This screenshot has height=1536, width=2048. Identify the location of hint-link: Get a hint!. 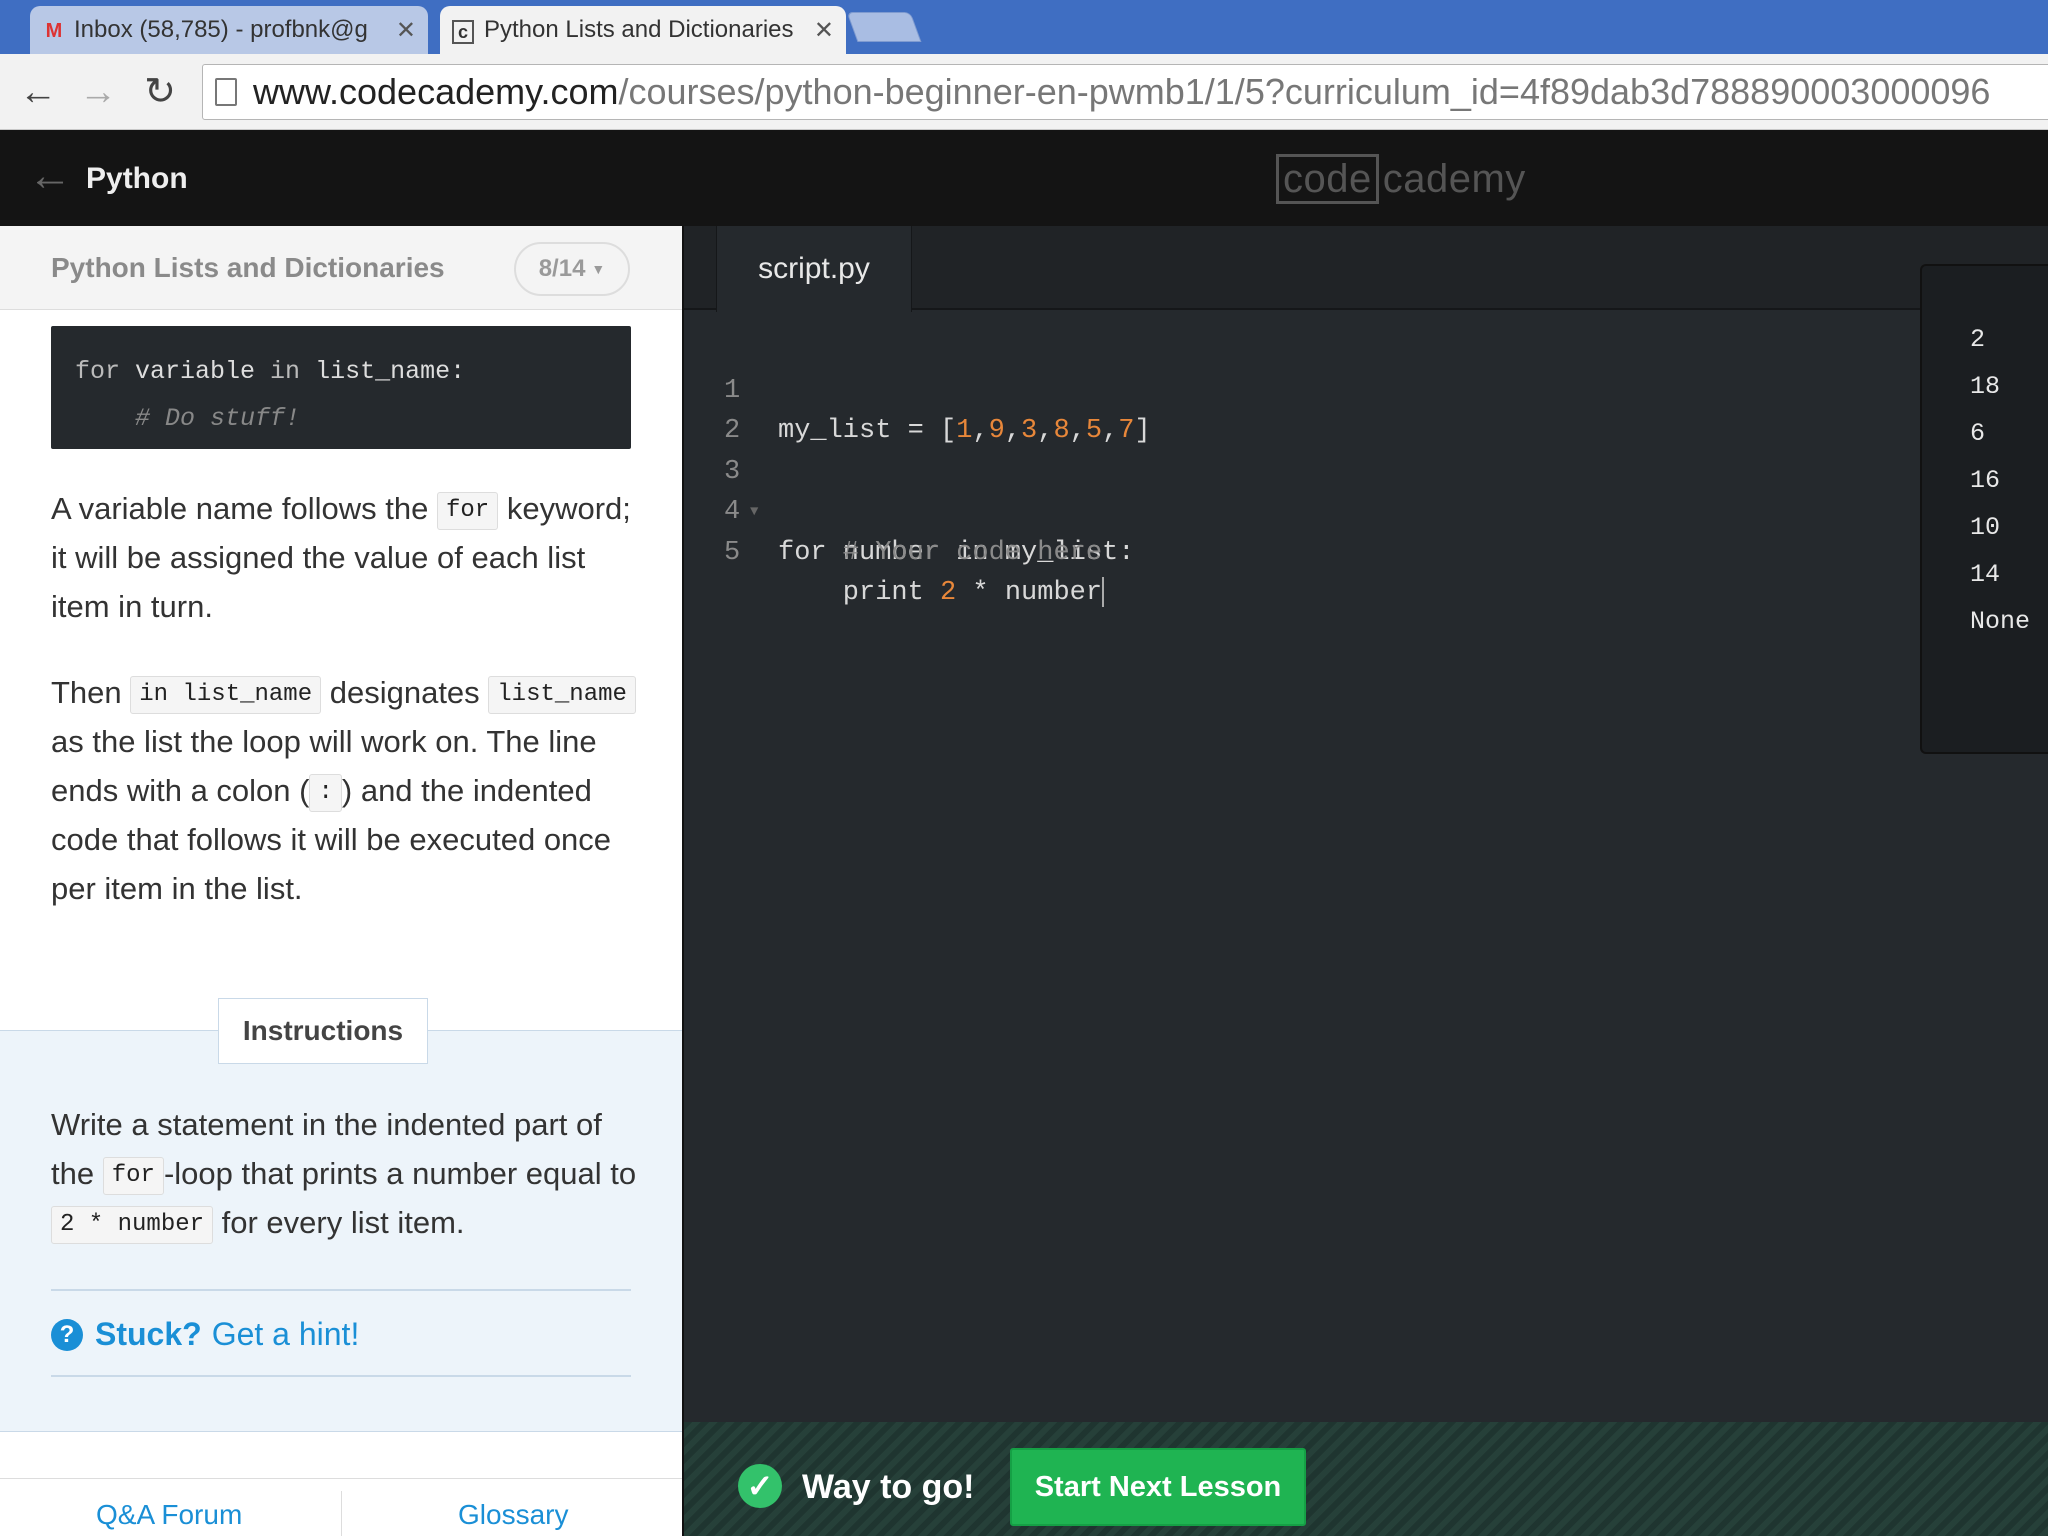
(286, 1334).